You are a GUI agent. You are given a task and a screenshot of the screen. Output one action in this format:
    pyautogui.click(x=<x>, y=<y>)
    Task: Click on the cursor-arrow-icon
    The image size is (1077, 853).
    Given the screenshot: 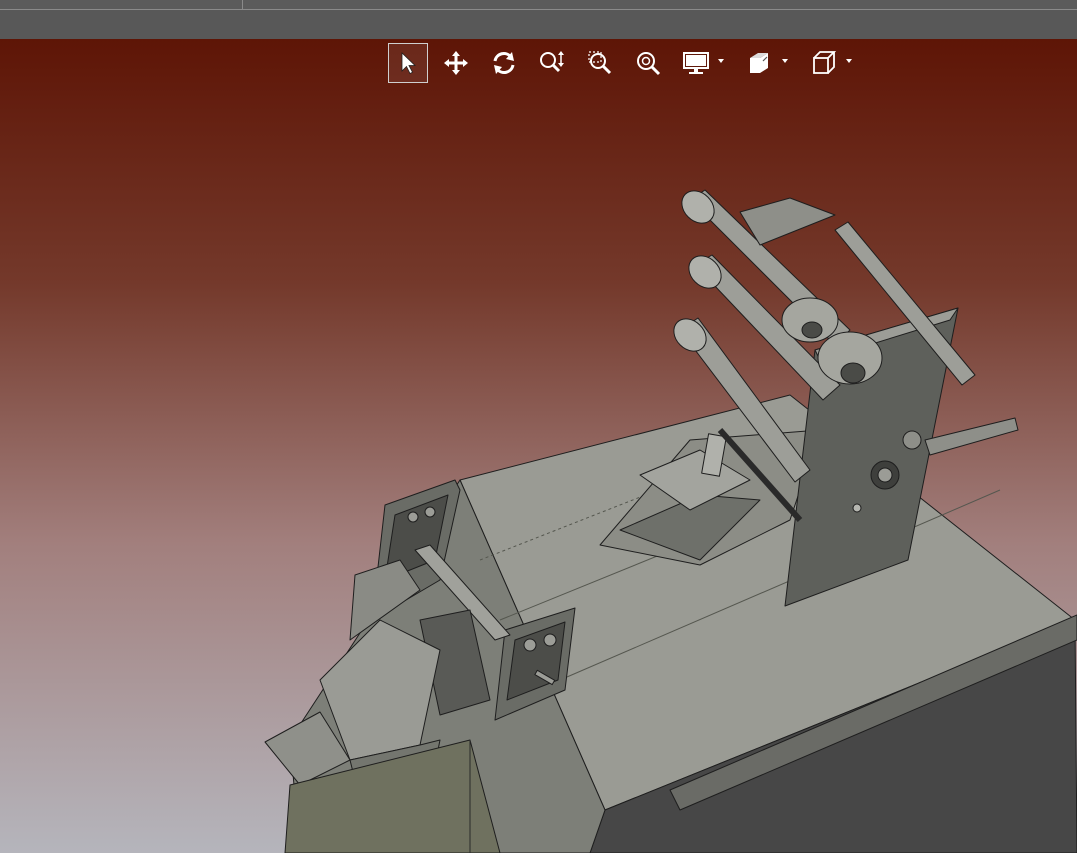 What is the action you would take?
    pyautogui.click(x=408, y=63)
    